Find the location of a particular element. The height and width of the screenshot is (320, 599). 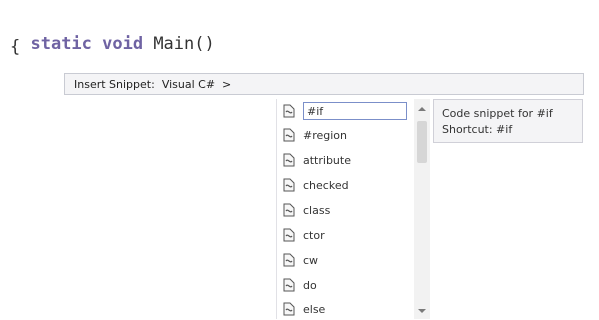

code-line-1: static void Main() is located at coordinates (112, 33).